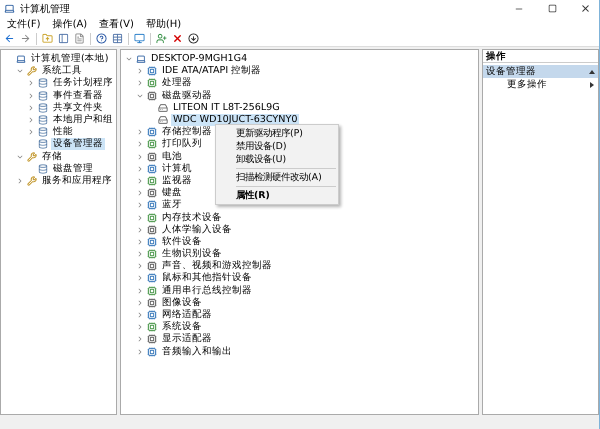 The height and width of the screenshot is (429, 600). What do you see at coordinates (193, 38) in the screenshot?
I see `arrow-down-circle-icon` at bounding box center [193, 38].